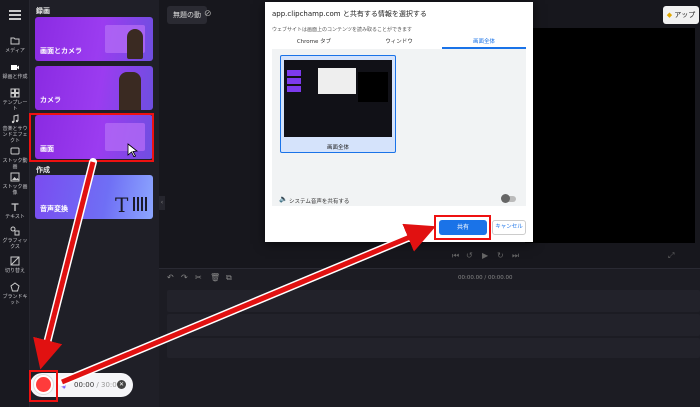  I want to click on transition-icon, so click(15, 261).